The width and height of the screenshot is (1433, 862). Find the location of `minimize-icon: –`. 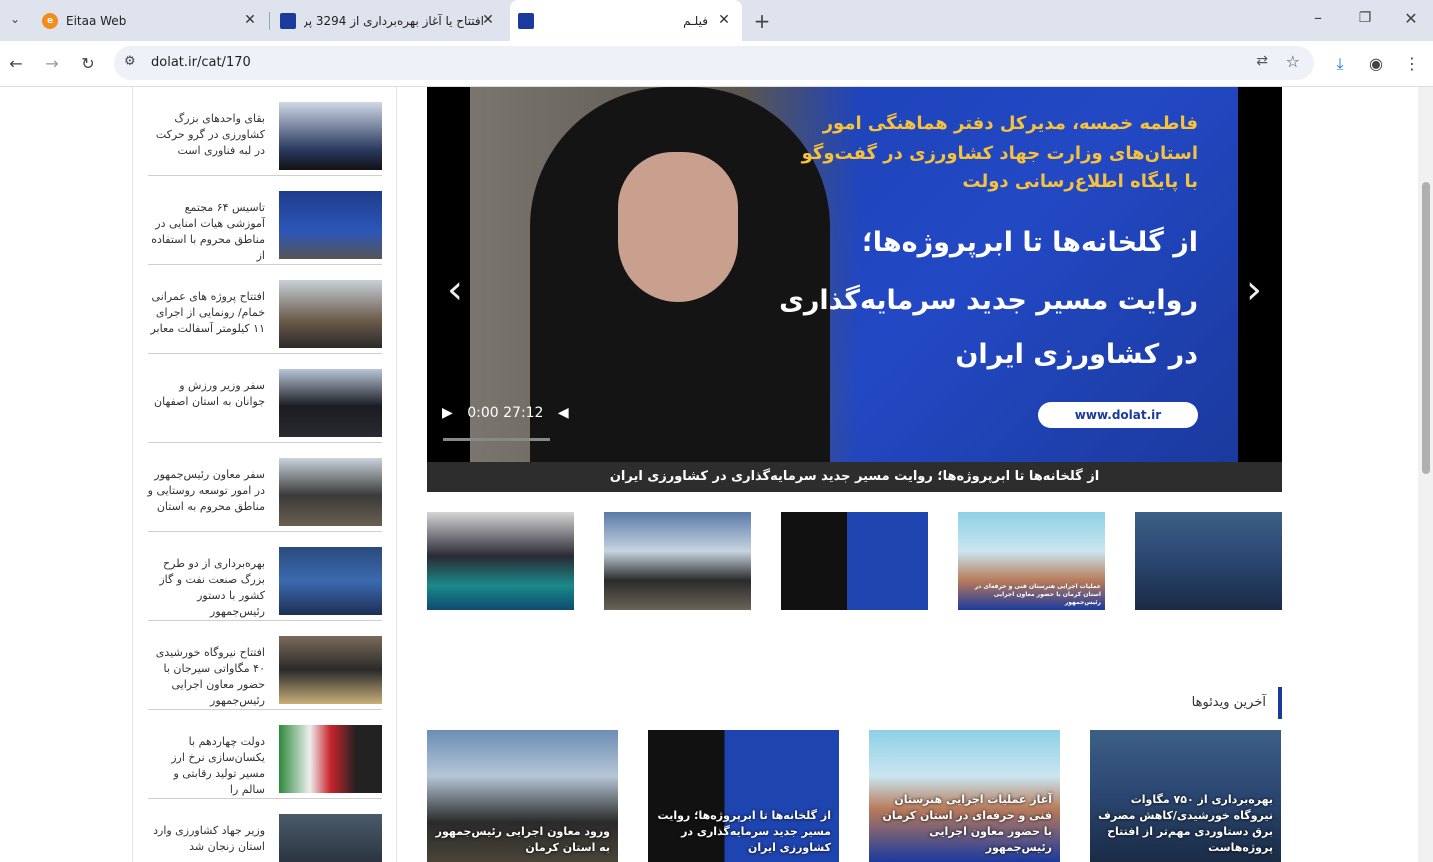

minimize-icon: – is located at coordinates (1318, 17).